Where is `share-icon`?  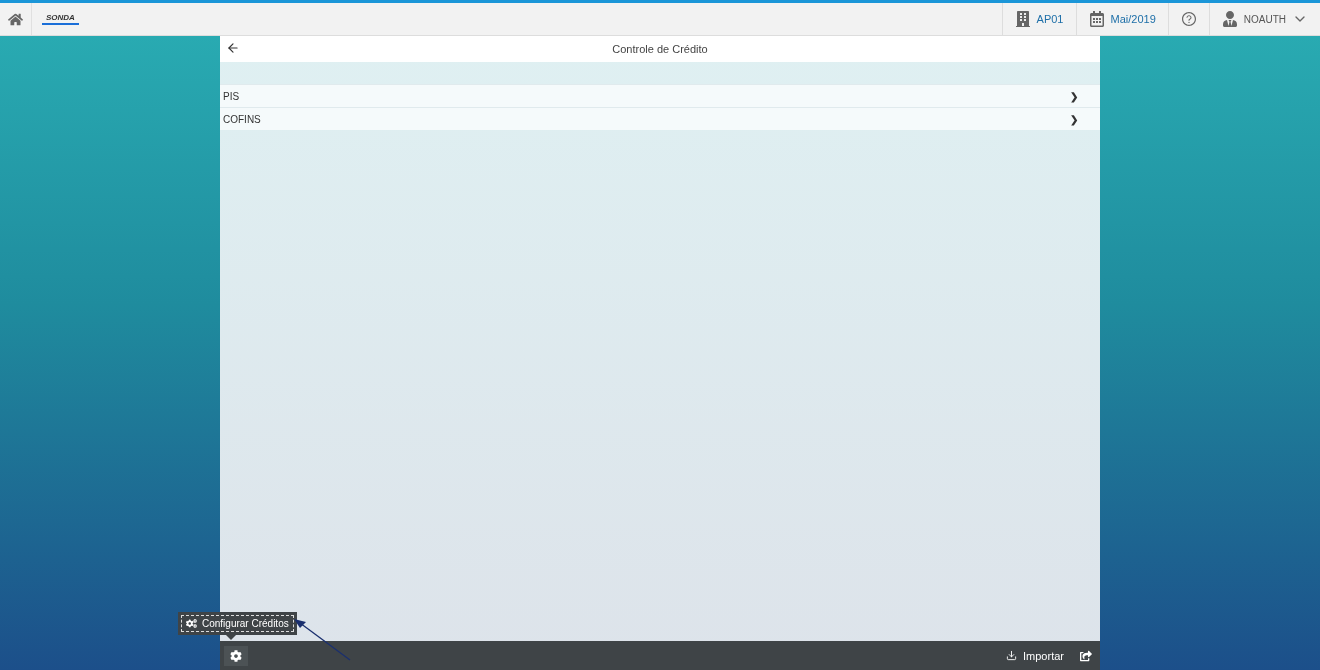 share-icon is located at coordinates (1086, 655).